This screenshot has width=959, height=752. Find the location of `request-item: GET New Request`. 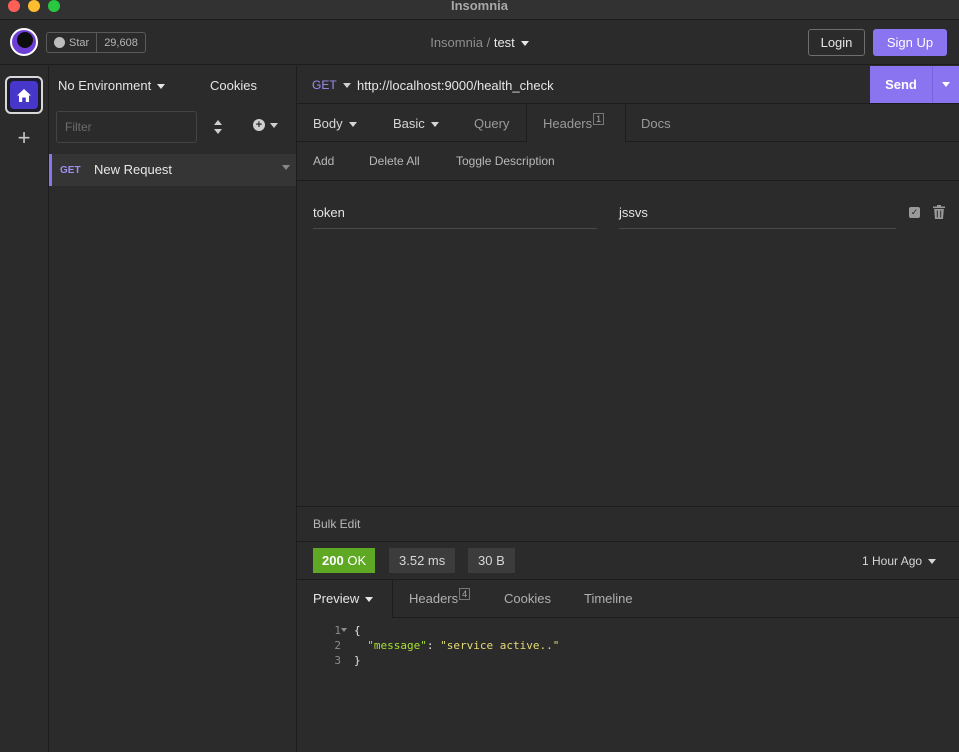

request-item: GET New Request is located at coordinates (172, 170).